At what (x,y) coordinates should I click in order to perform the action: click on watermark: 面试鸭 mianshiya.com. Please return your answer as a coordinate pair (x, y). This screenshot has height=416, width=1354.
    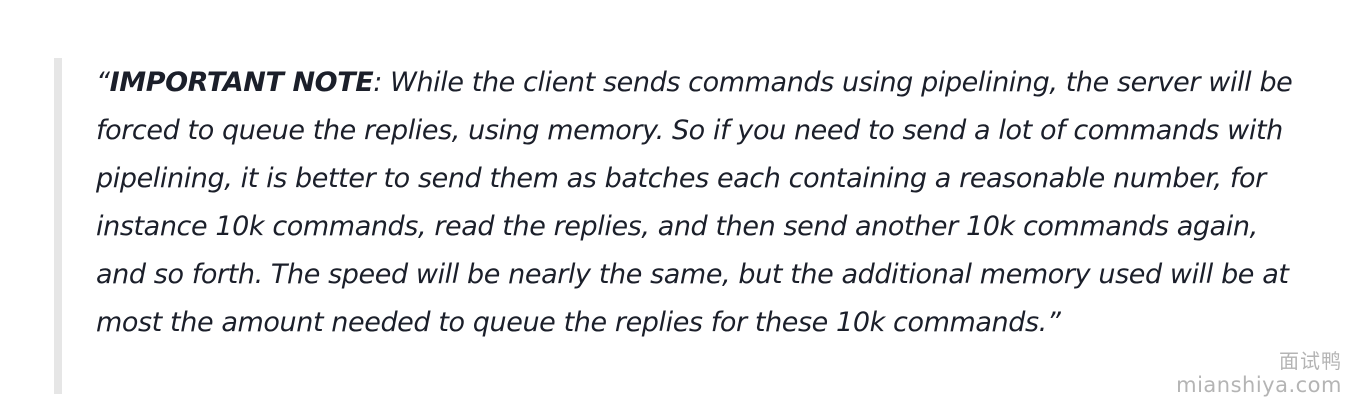
    Looking at the image, I should click on (1259, 373).